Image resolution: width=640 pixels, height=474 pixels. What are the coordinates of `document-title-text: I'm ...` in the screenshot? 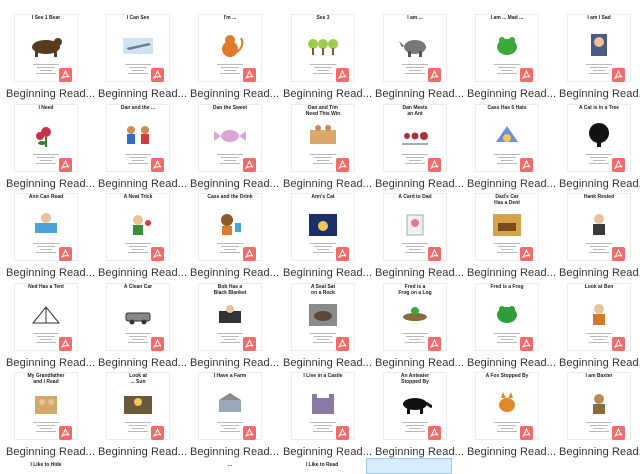 It's located at (230, 18).